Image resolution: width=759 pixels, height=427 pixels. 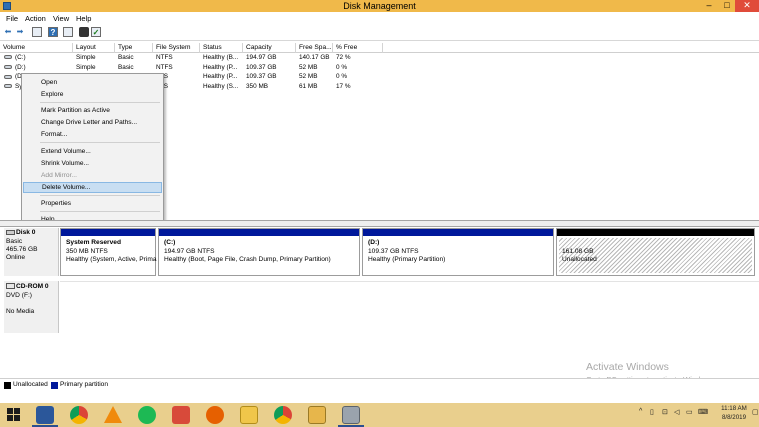 I want to click on volume-name: (D:), so click(x=20, y=67).